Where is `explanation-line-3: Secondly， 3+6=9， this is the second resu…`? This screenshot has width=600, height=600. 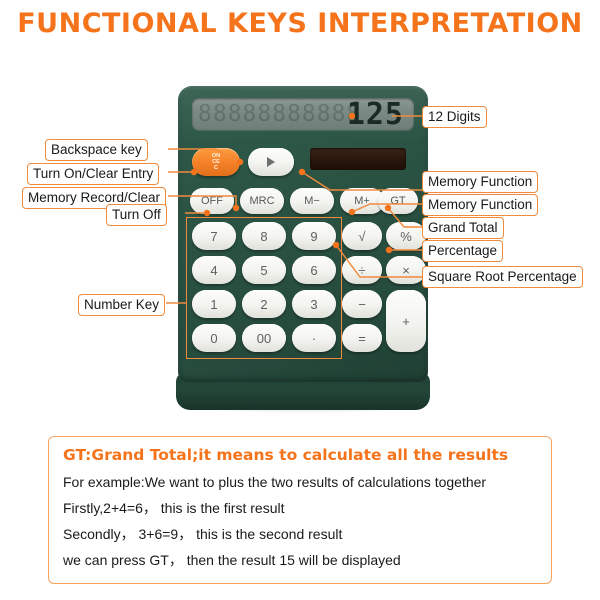 explanation-line-3: Secondly， 3+6=9， this is the second resu… is located at coordinates (203, 534).